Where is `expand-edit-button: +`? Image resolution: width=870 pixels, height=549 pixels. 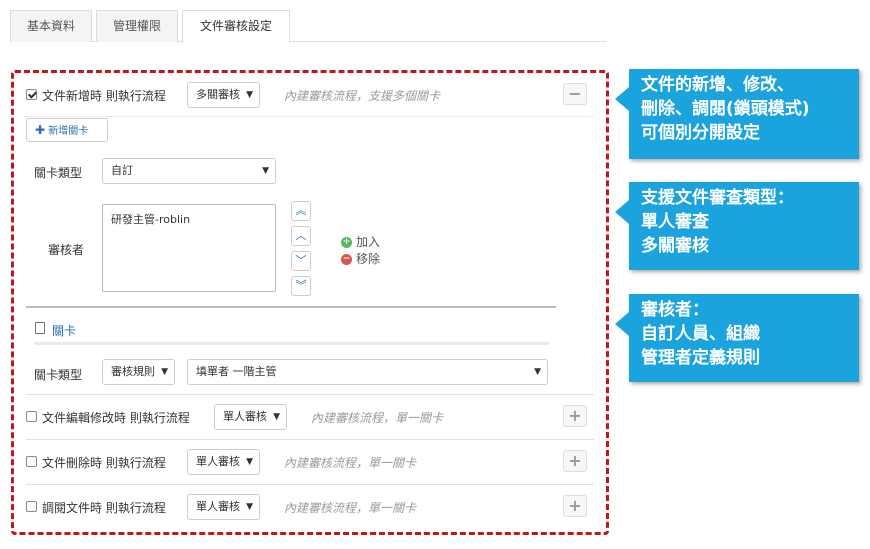 expand-edit-button: + is located at coordinates (575, 416).